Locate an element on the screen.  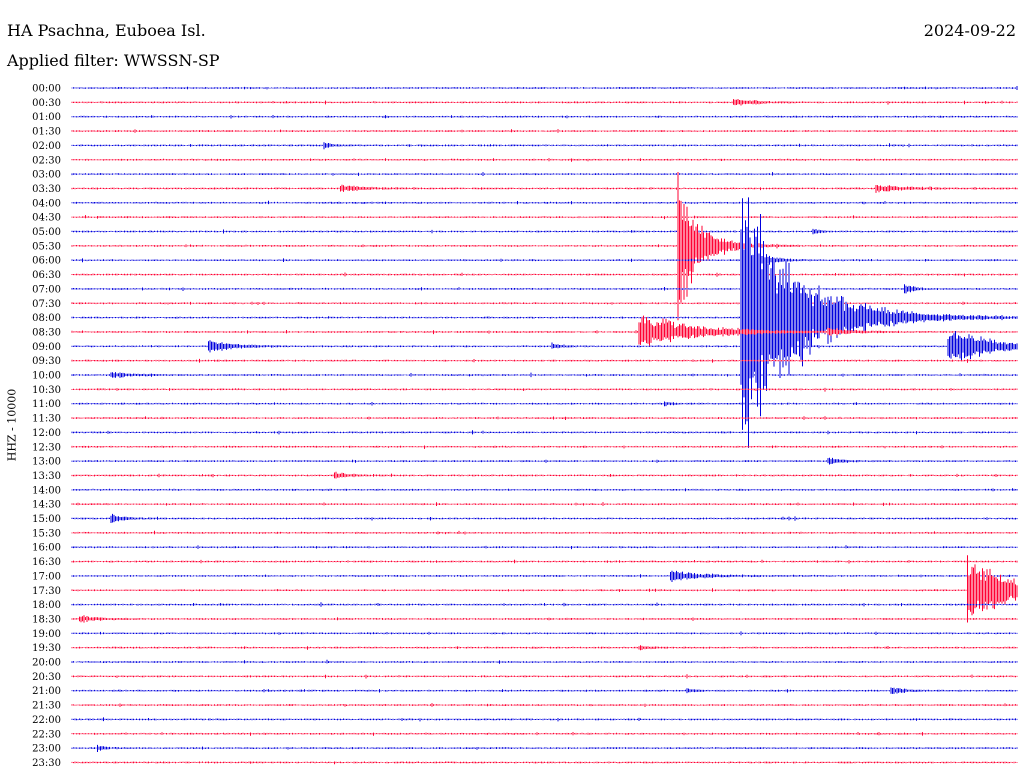
trace-line-2030 is located at coordinates (544, 676).